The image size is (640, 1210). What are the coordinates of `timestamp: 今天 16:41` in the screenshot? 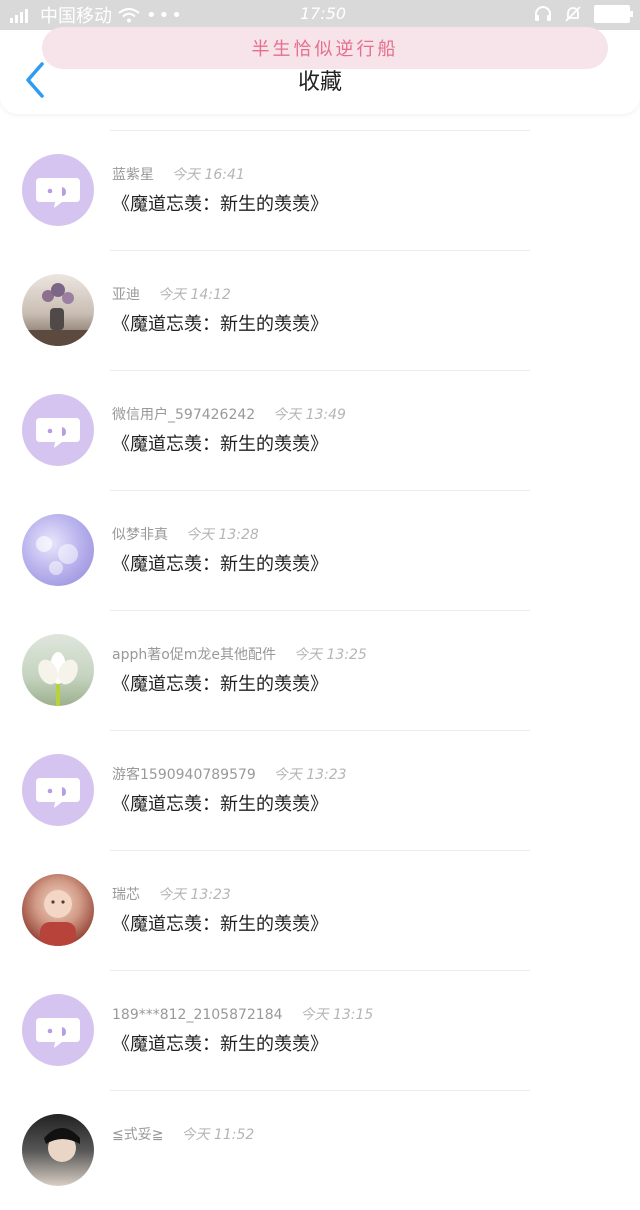 It's located at (208, 175).